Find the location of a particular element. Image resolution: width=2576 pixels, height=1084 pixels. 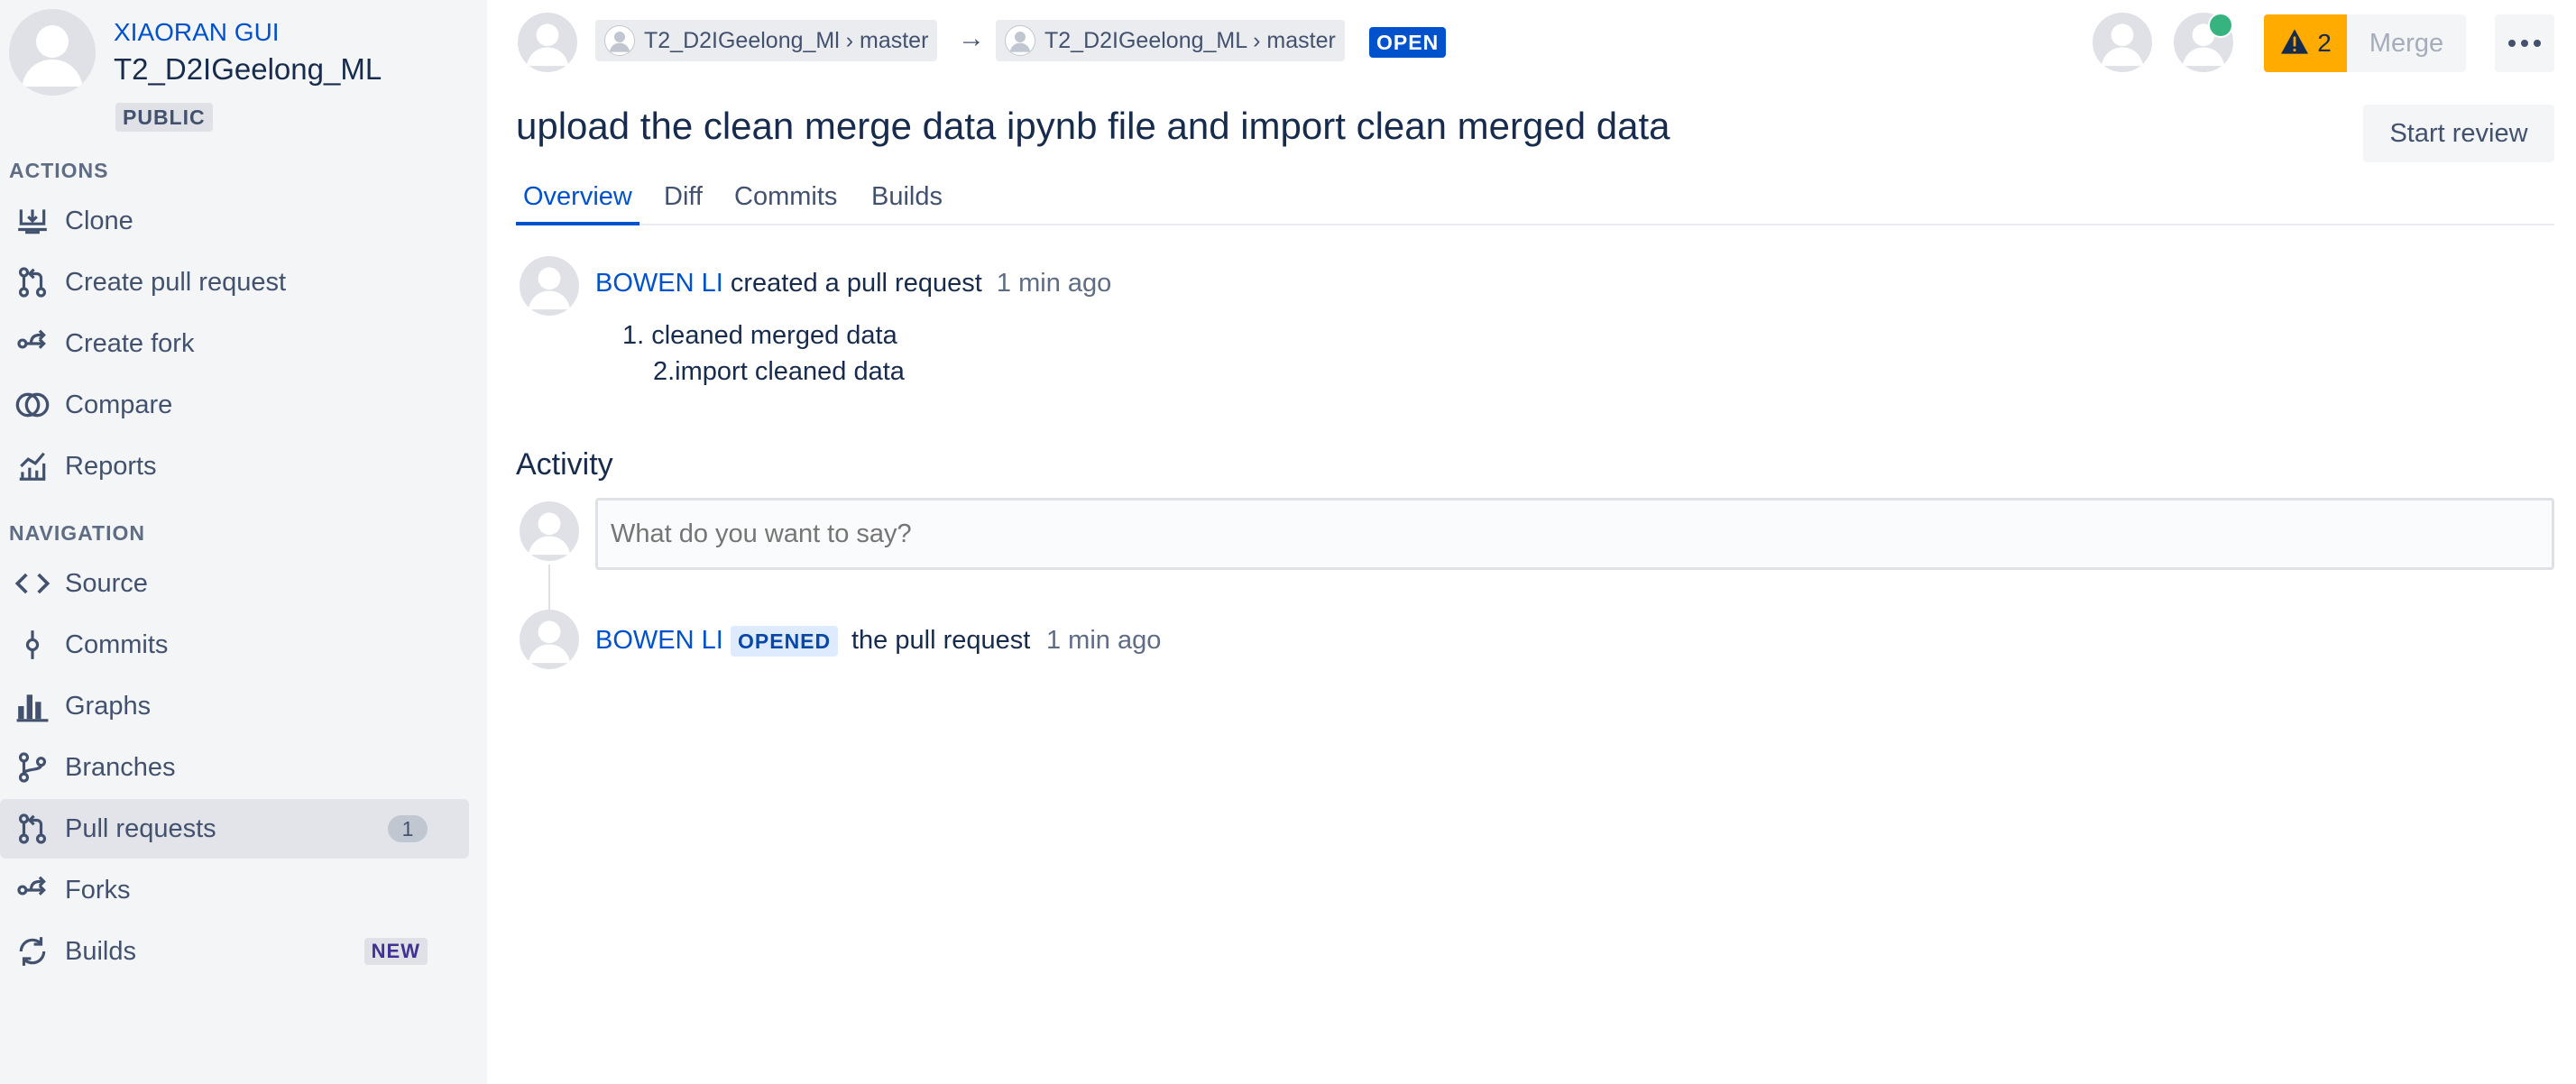

reviewer-avatar is located at coordinates (2122, 42).